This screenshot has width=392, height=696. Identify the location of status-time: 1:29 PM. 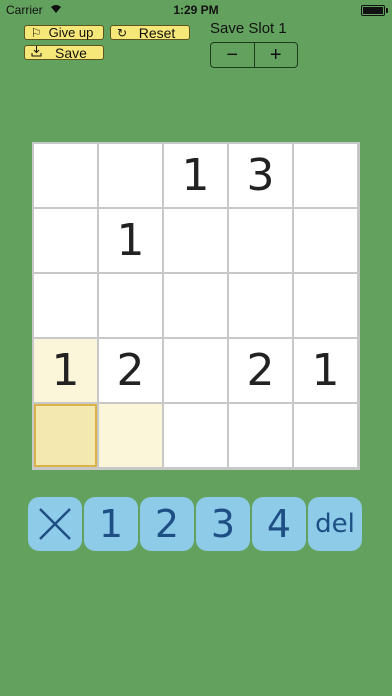
(196, 10).